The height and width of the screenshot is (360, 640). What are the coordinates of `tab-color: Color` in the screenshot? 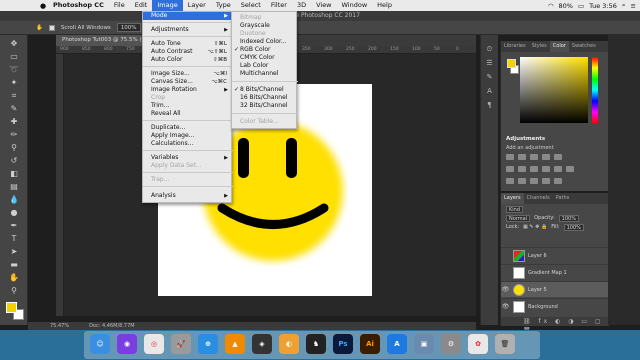 It's located at (559, 46).